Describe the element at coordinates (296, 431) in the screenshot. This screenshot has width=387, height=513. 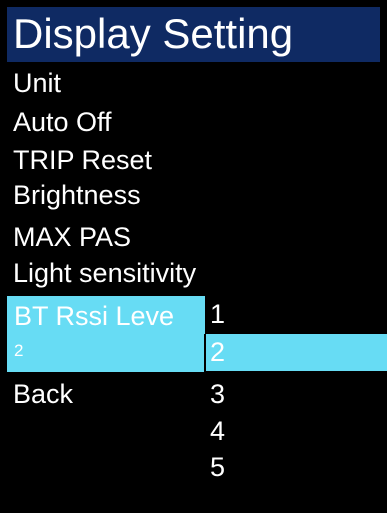
I see `dropdown-option-4: 4` at that location.